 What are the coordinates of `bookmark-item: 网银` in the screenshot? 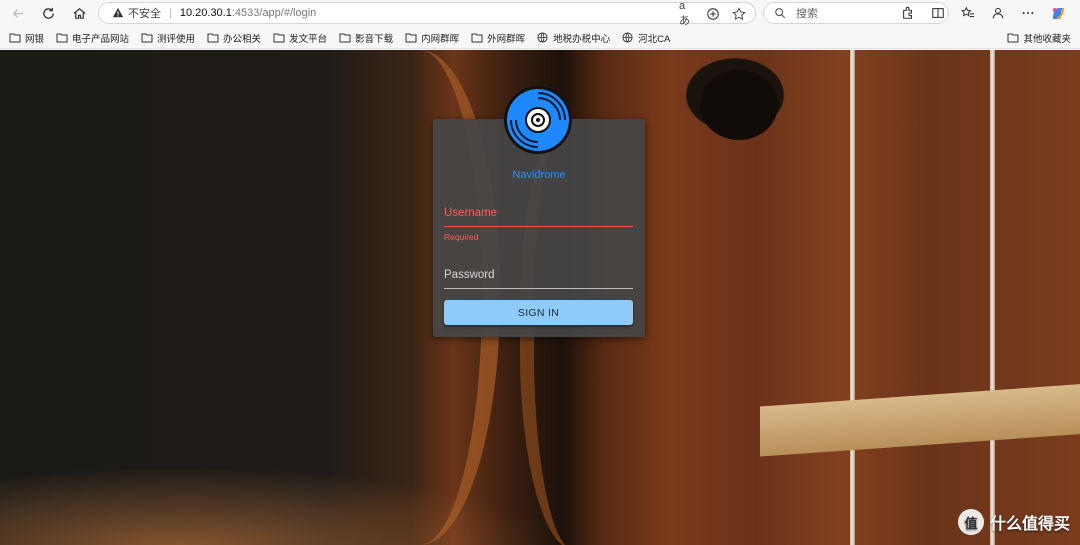 It's located at (26, 38).